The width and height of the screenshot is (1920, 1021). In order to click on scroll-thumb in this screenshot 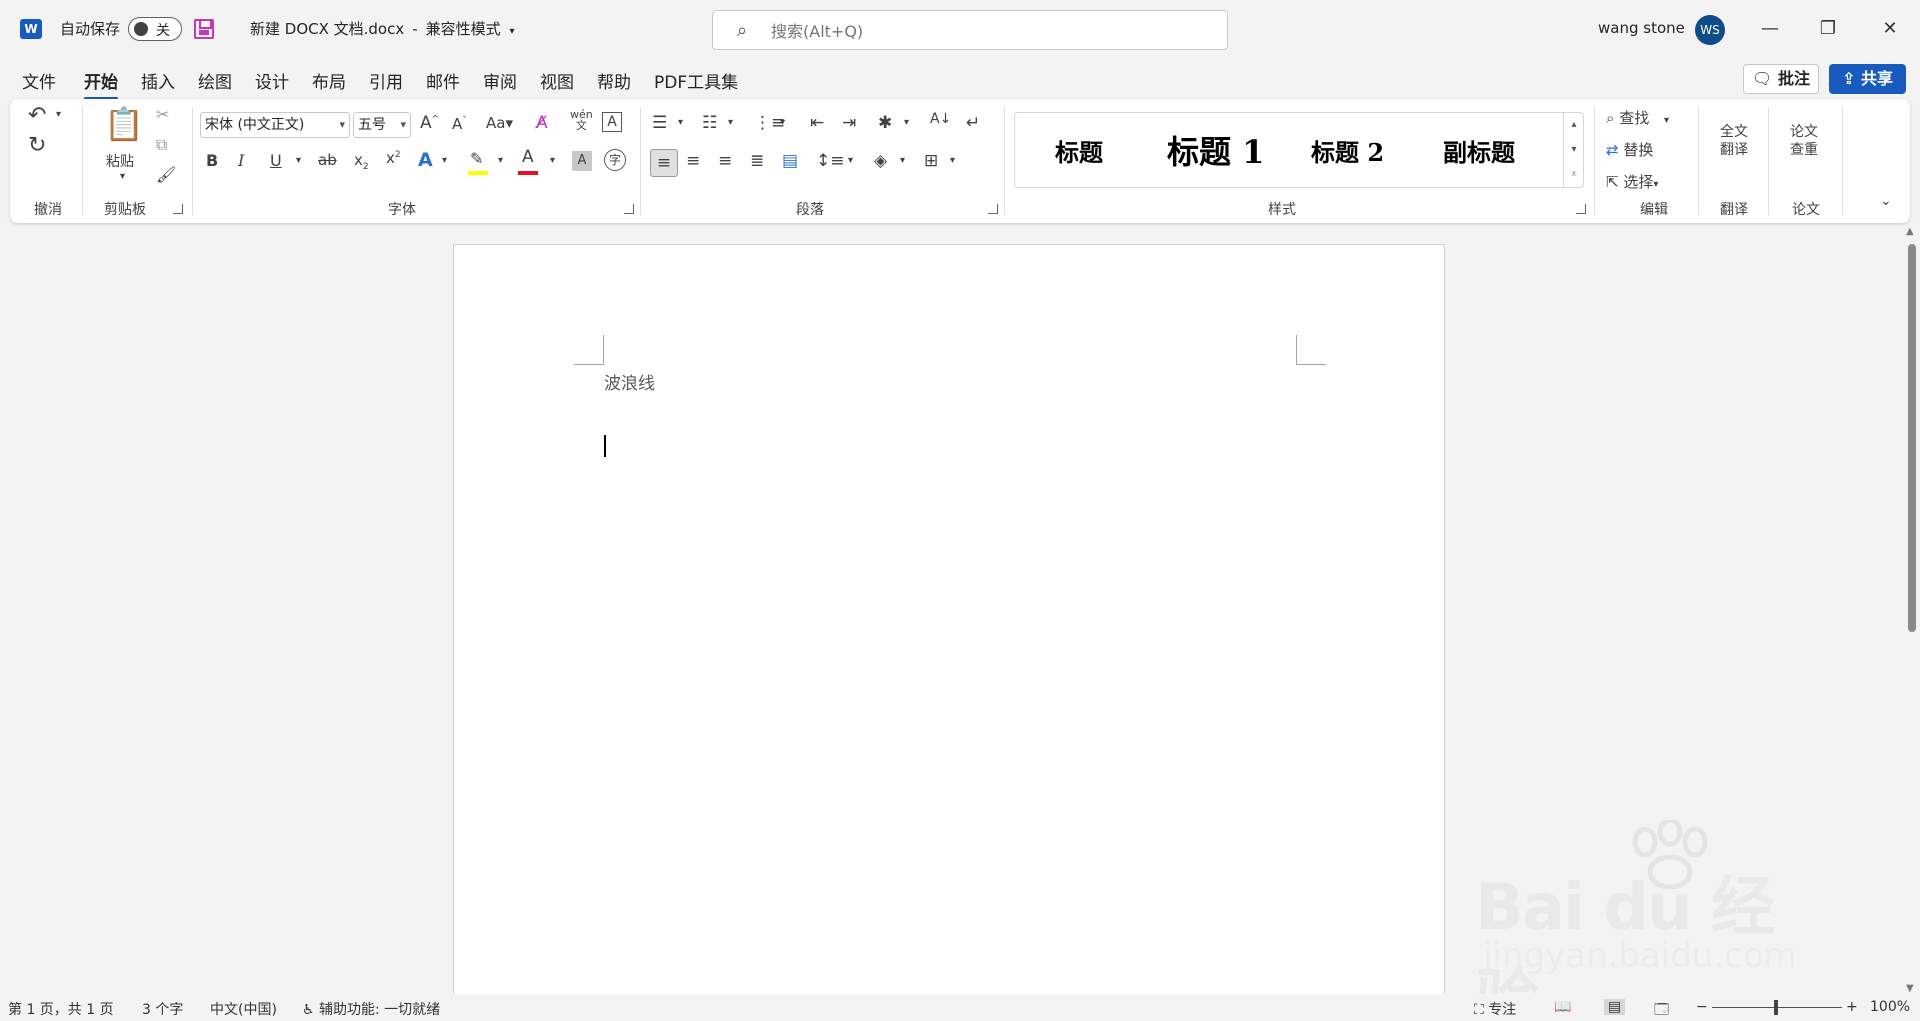, I will do `click(1912, 438)`.